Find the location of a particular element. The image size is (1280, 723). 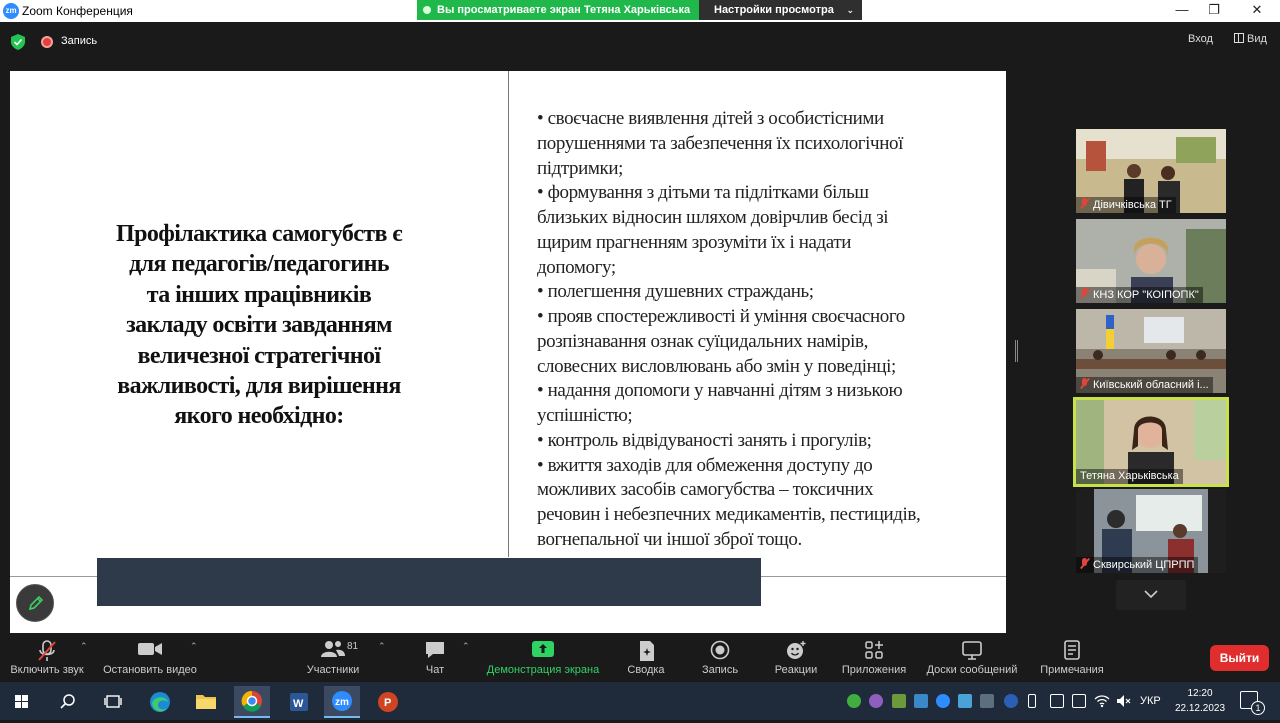

slide-footer-bar is located at coordinates (429, 582).